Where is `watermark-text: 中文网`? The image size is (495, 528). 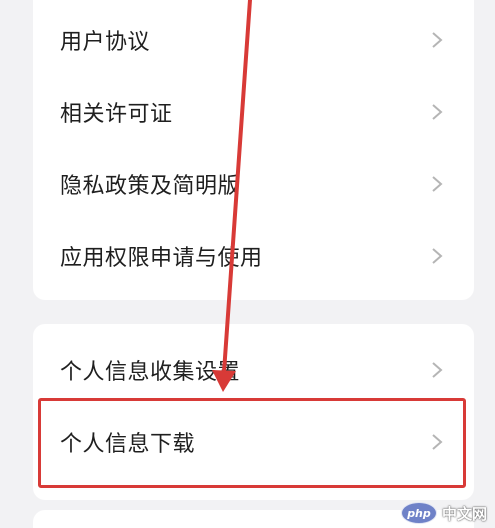
watermark-text: 中文网 is located at coordinates (464, 513).